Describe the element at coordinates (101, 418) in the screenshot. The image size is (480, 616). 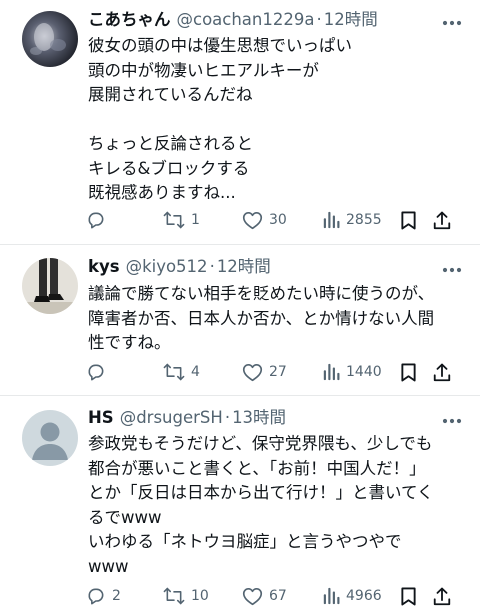
I see `display-name: HS` at that location.